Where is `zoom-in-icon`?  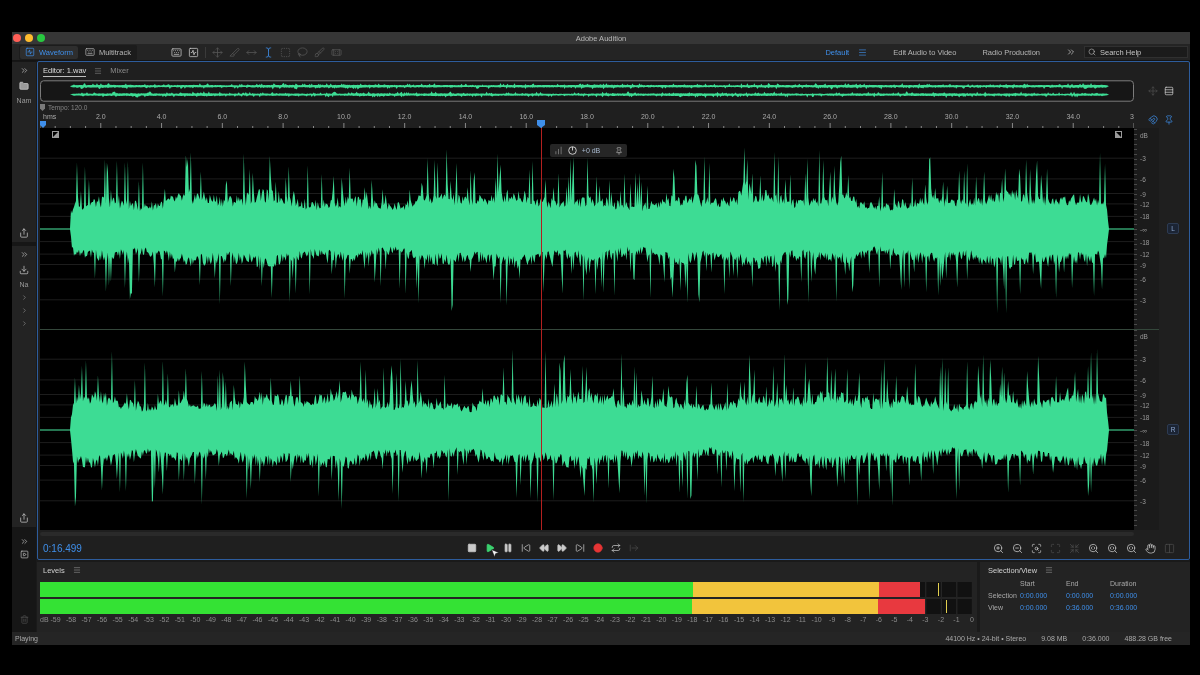 zoom-in-icon is located at coordinates (998, 548).